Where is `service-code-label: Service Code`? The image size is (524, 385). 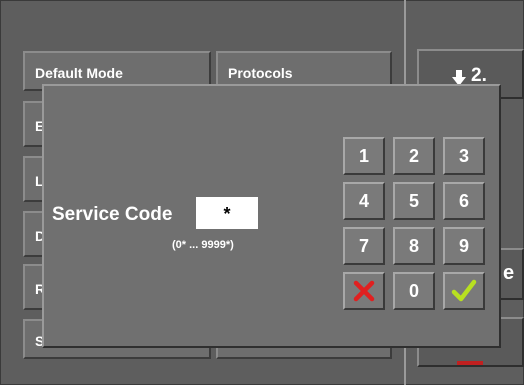 service-code-label: Service Code is located at coordinates (112, 214).